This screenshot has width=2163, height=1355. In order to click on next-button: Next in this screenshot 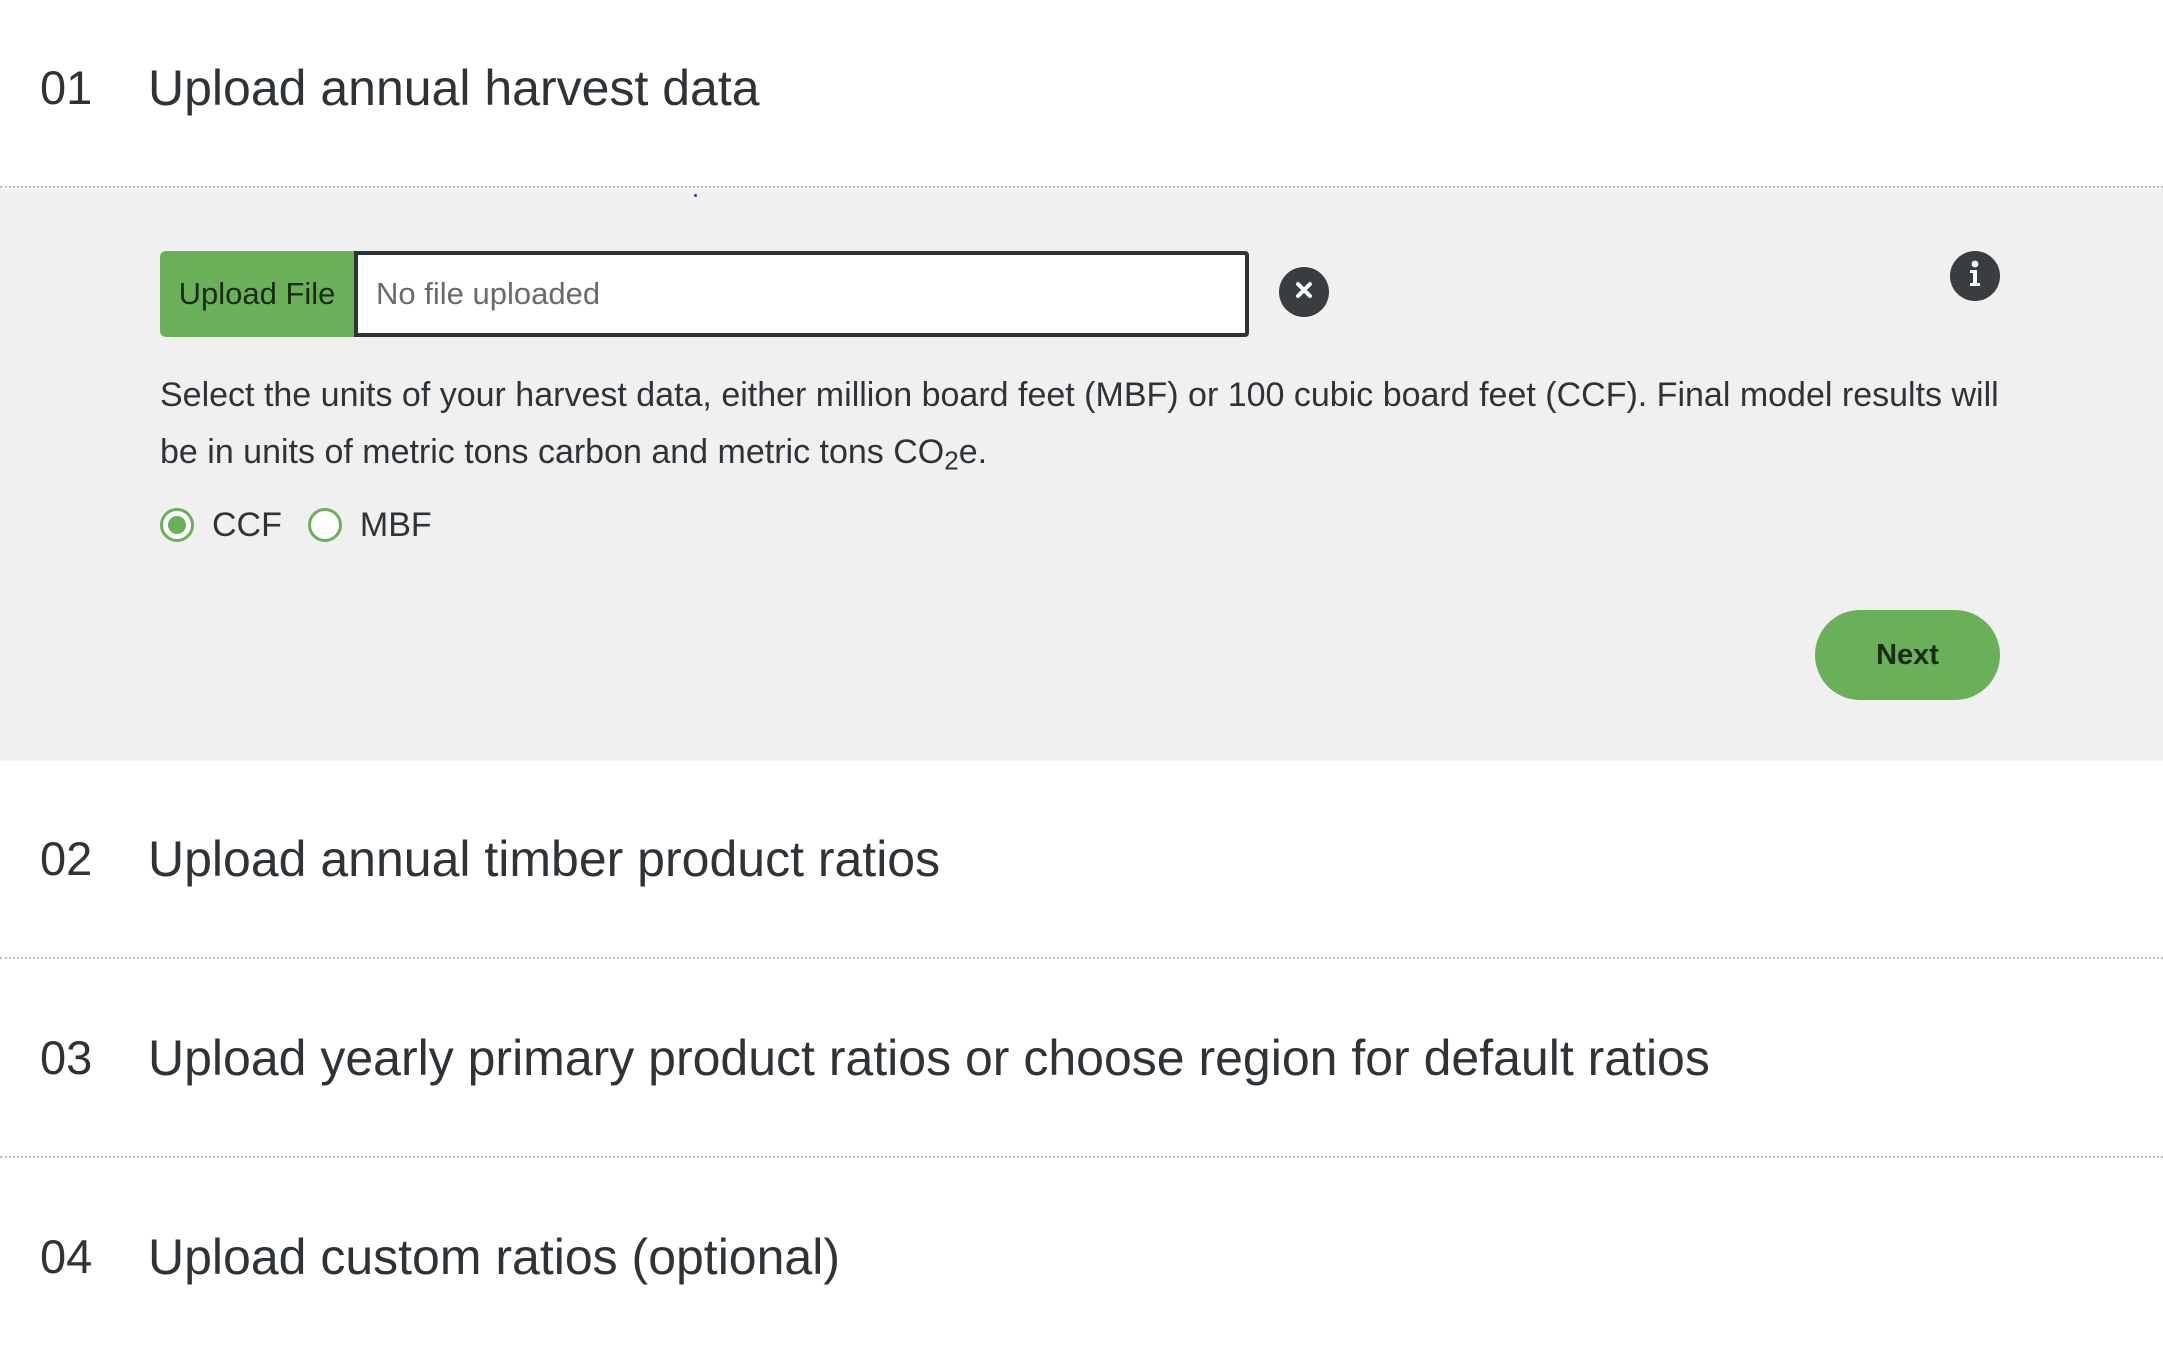, I will do `click(1907, 655)`.